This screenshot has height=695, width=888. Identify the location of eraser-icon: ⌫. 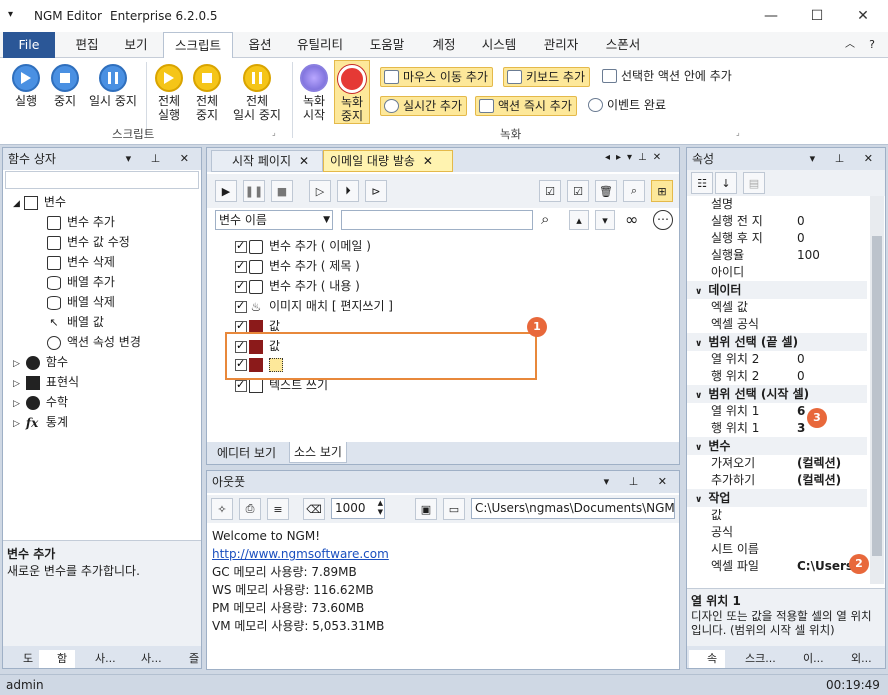
(314, 509).